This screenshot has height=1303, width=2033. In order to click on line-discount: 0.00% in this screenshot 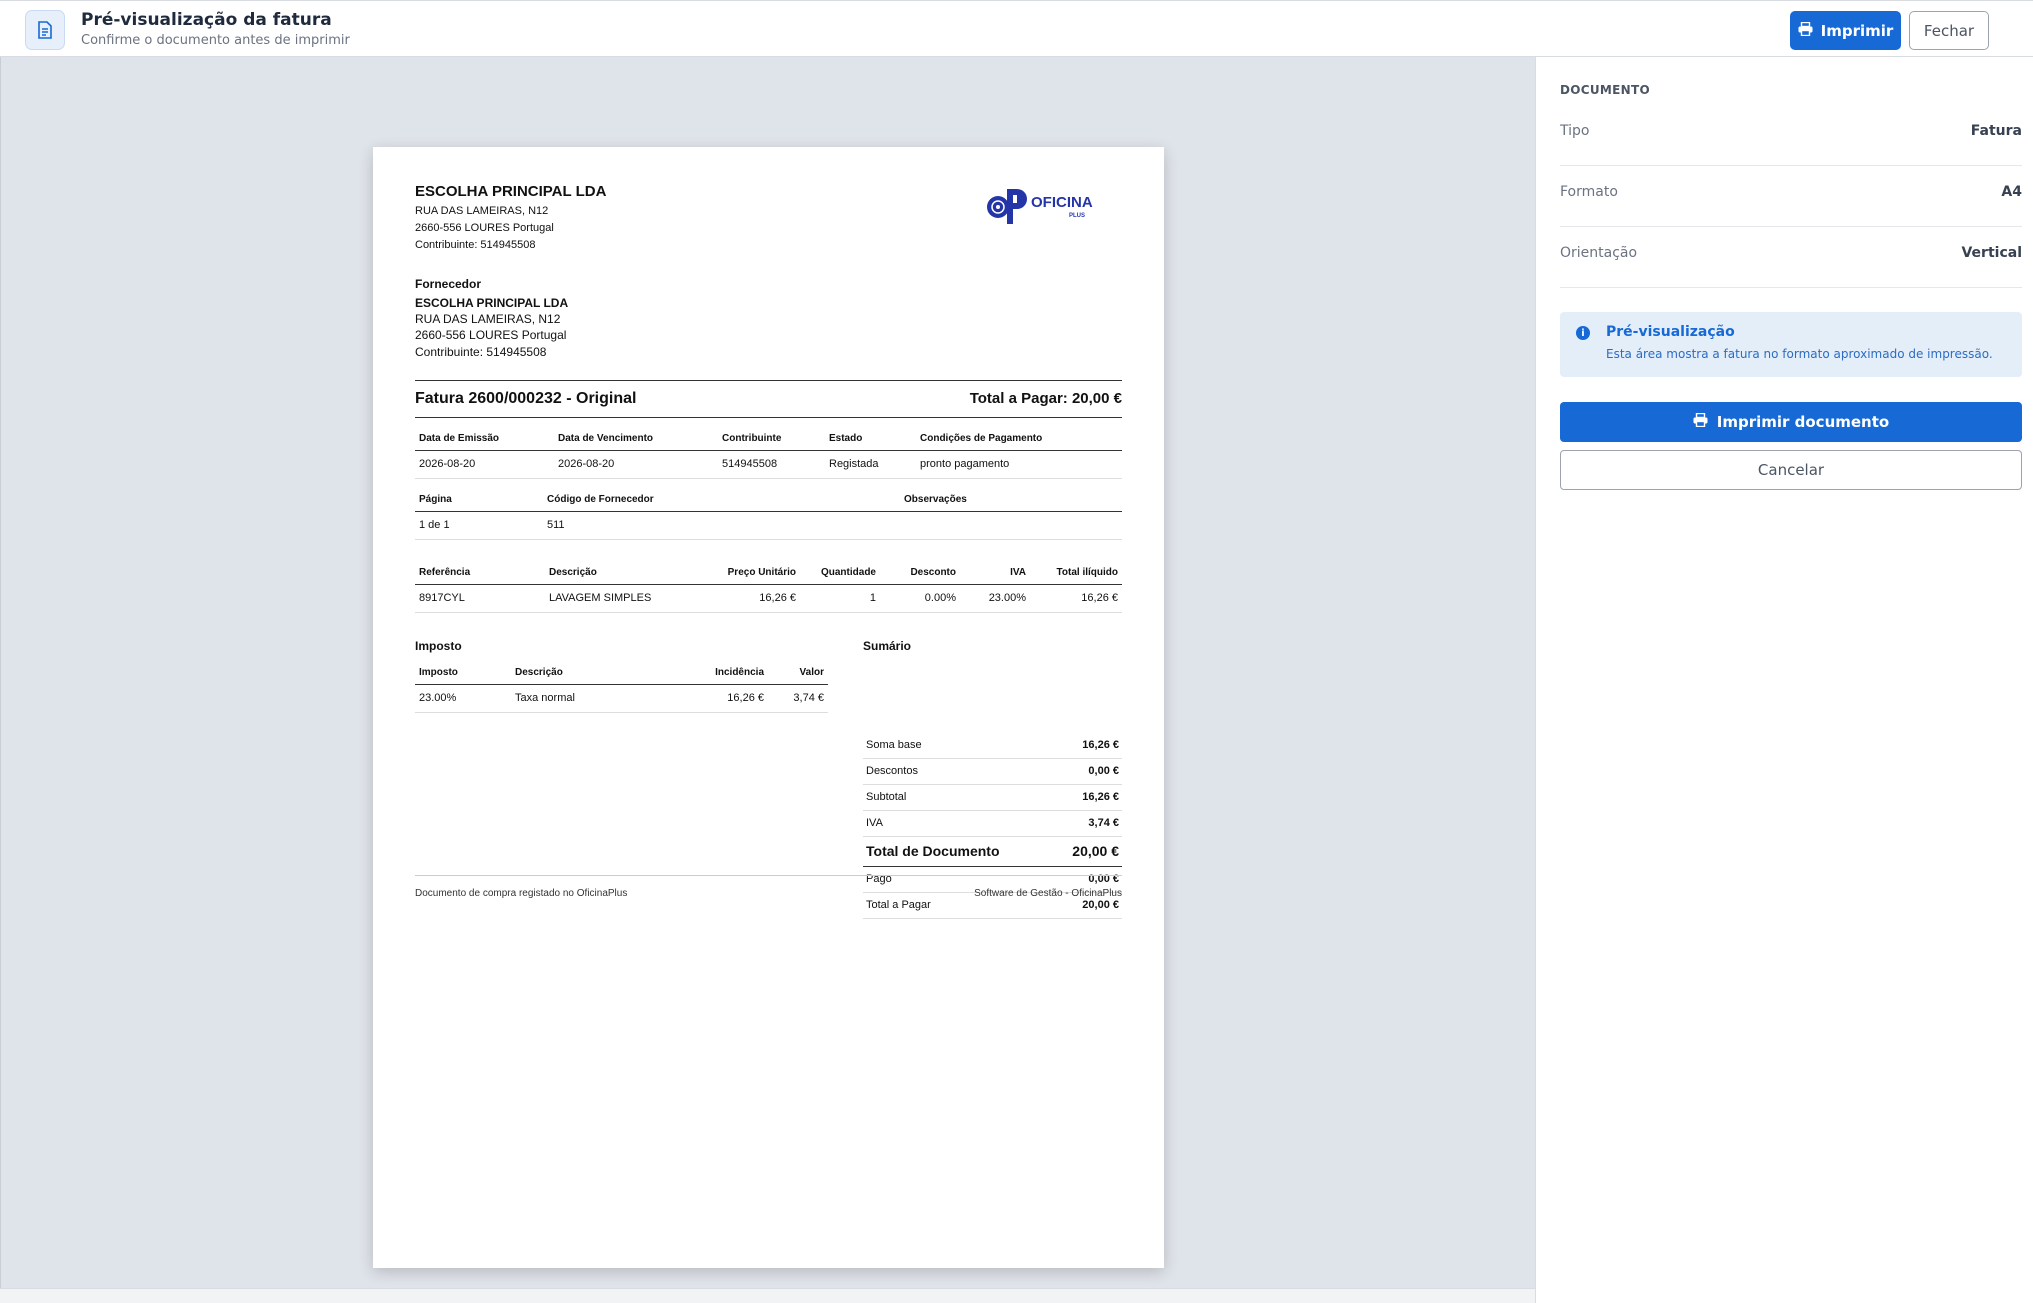, I will do `click(920, 598)`.